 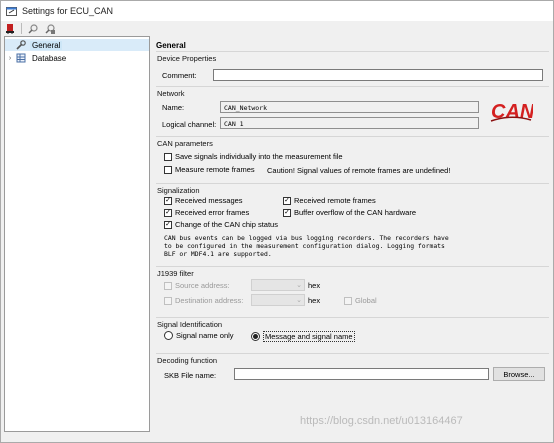 I want to click on group-title: Device Properties, so click(x=187, y=58).